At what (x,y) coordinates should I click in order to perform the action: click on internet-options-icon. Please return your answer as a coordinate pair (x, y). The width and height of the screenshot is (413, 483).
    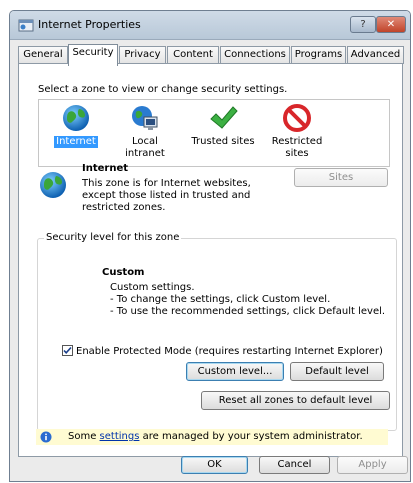
    Looking at the image, I should click on (26, 25).